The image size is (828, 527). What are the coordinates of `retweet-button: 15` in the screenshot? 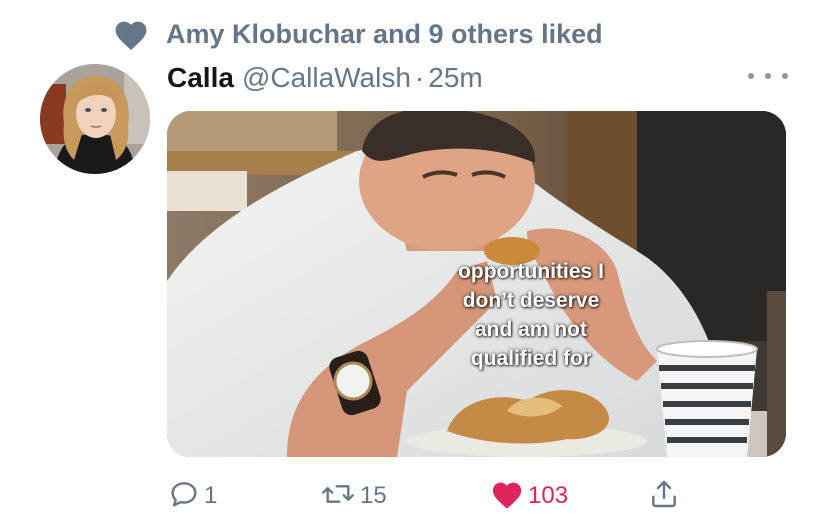 It's located at (353, 496).